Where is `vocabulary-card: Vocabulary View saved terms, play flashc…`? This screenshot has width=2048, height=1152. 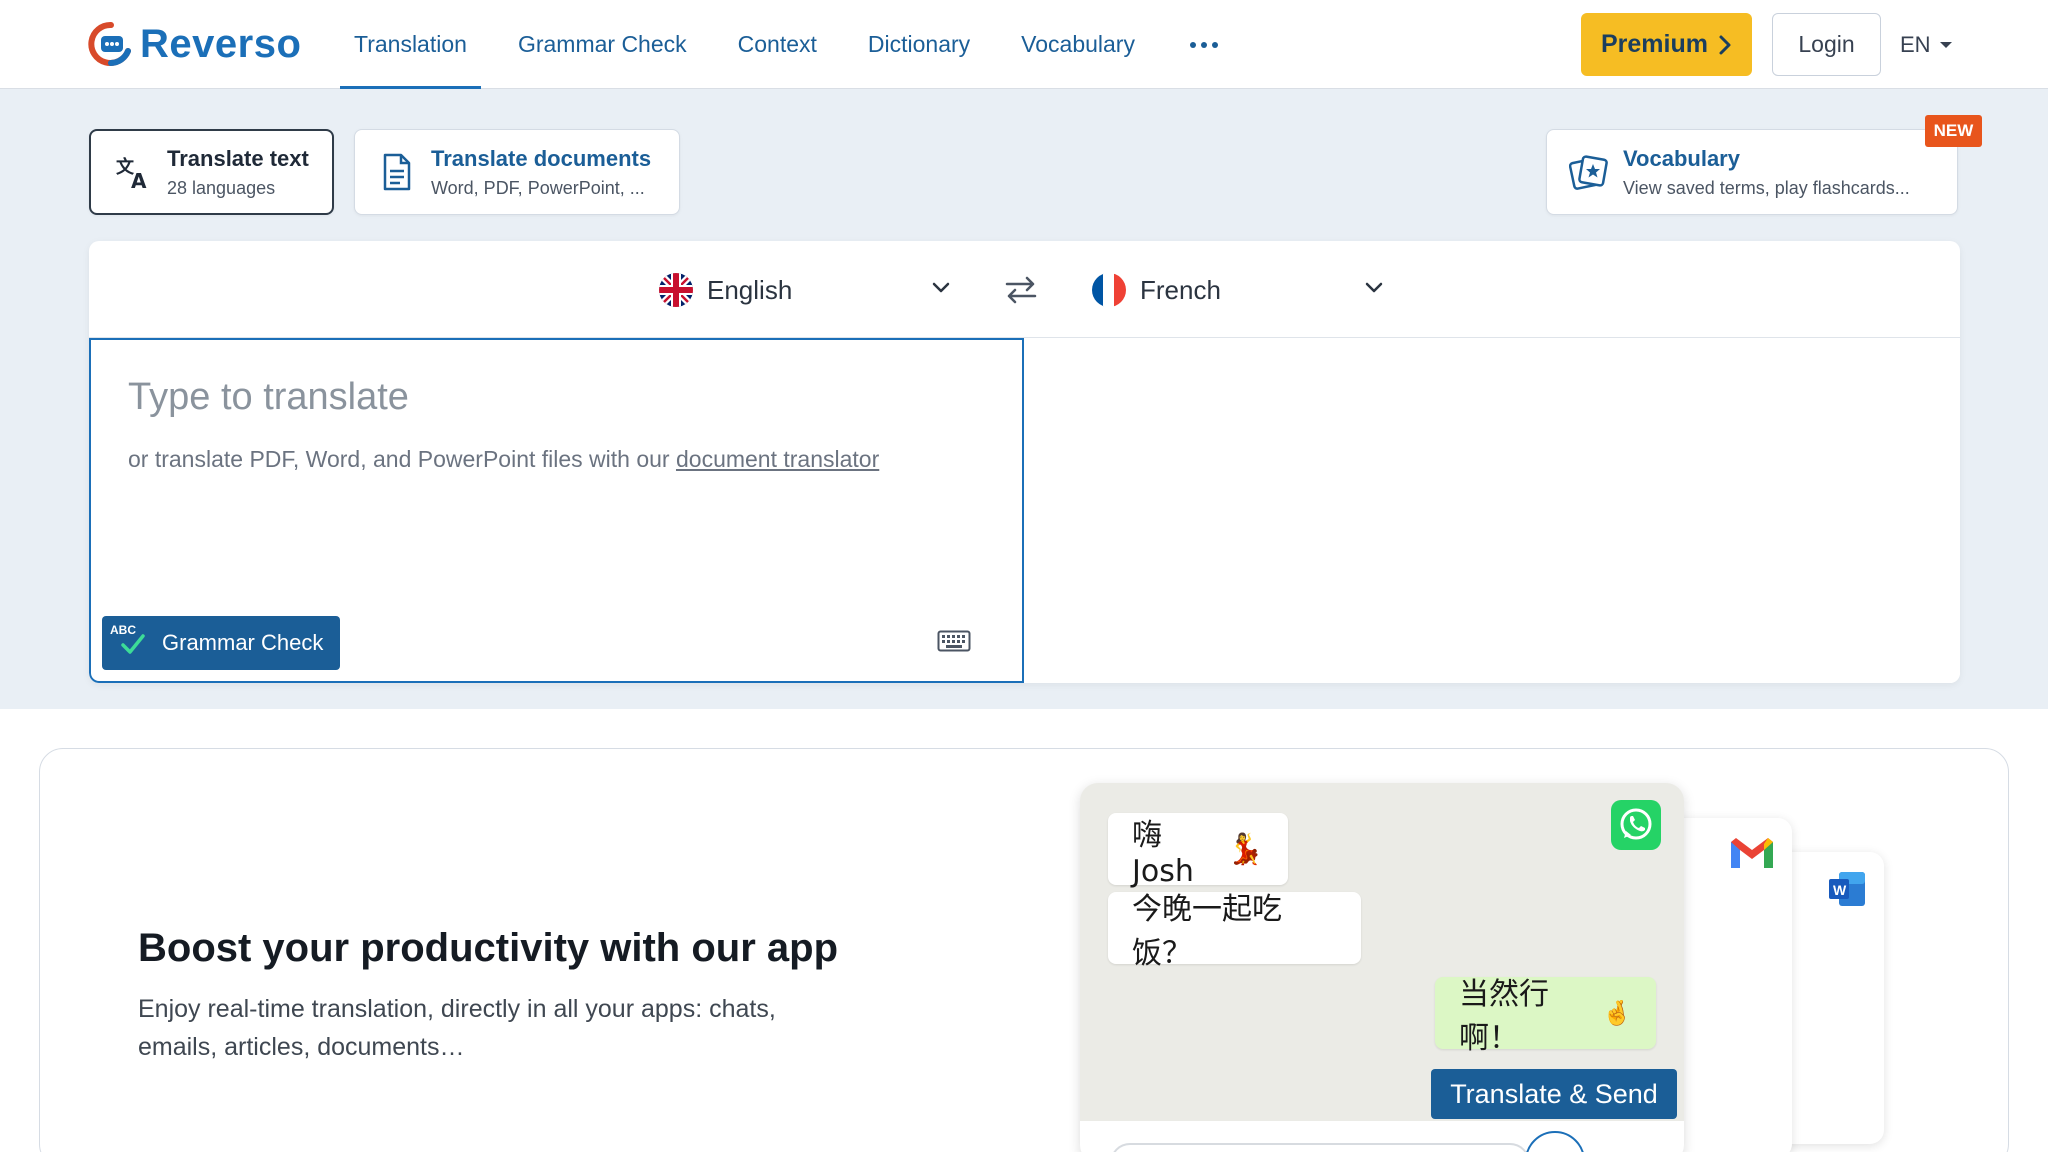
vocabulary-card: Vocabulary View saved terms, play flashc… is located at coordinates (1752, 172).